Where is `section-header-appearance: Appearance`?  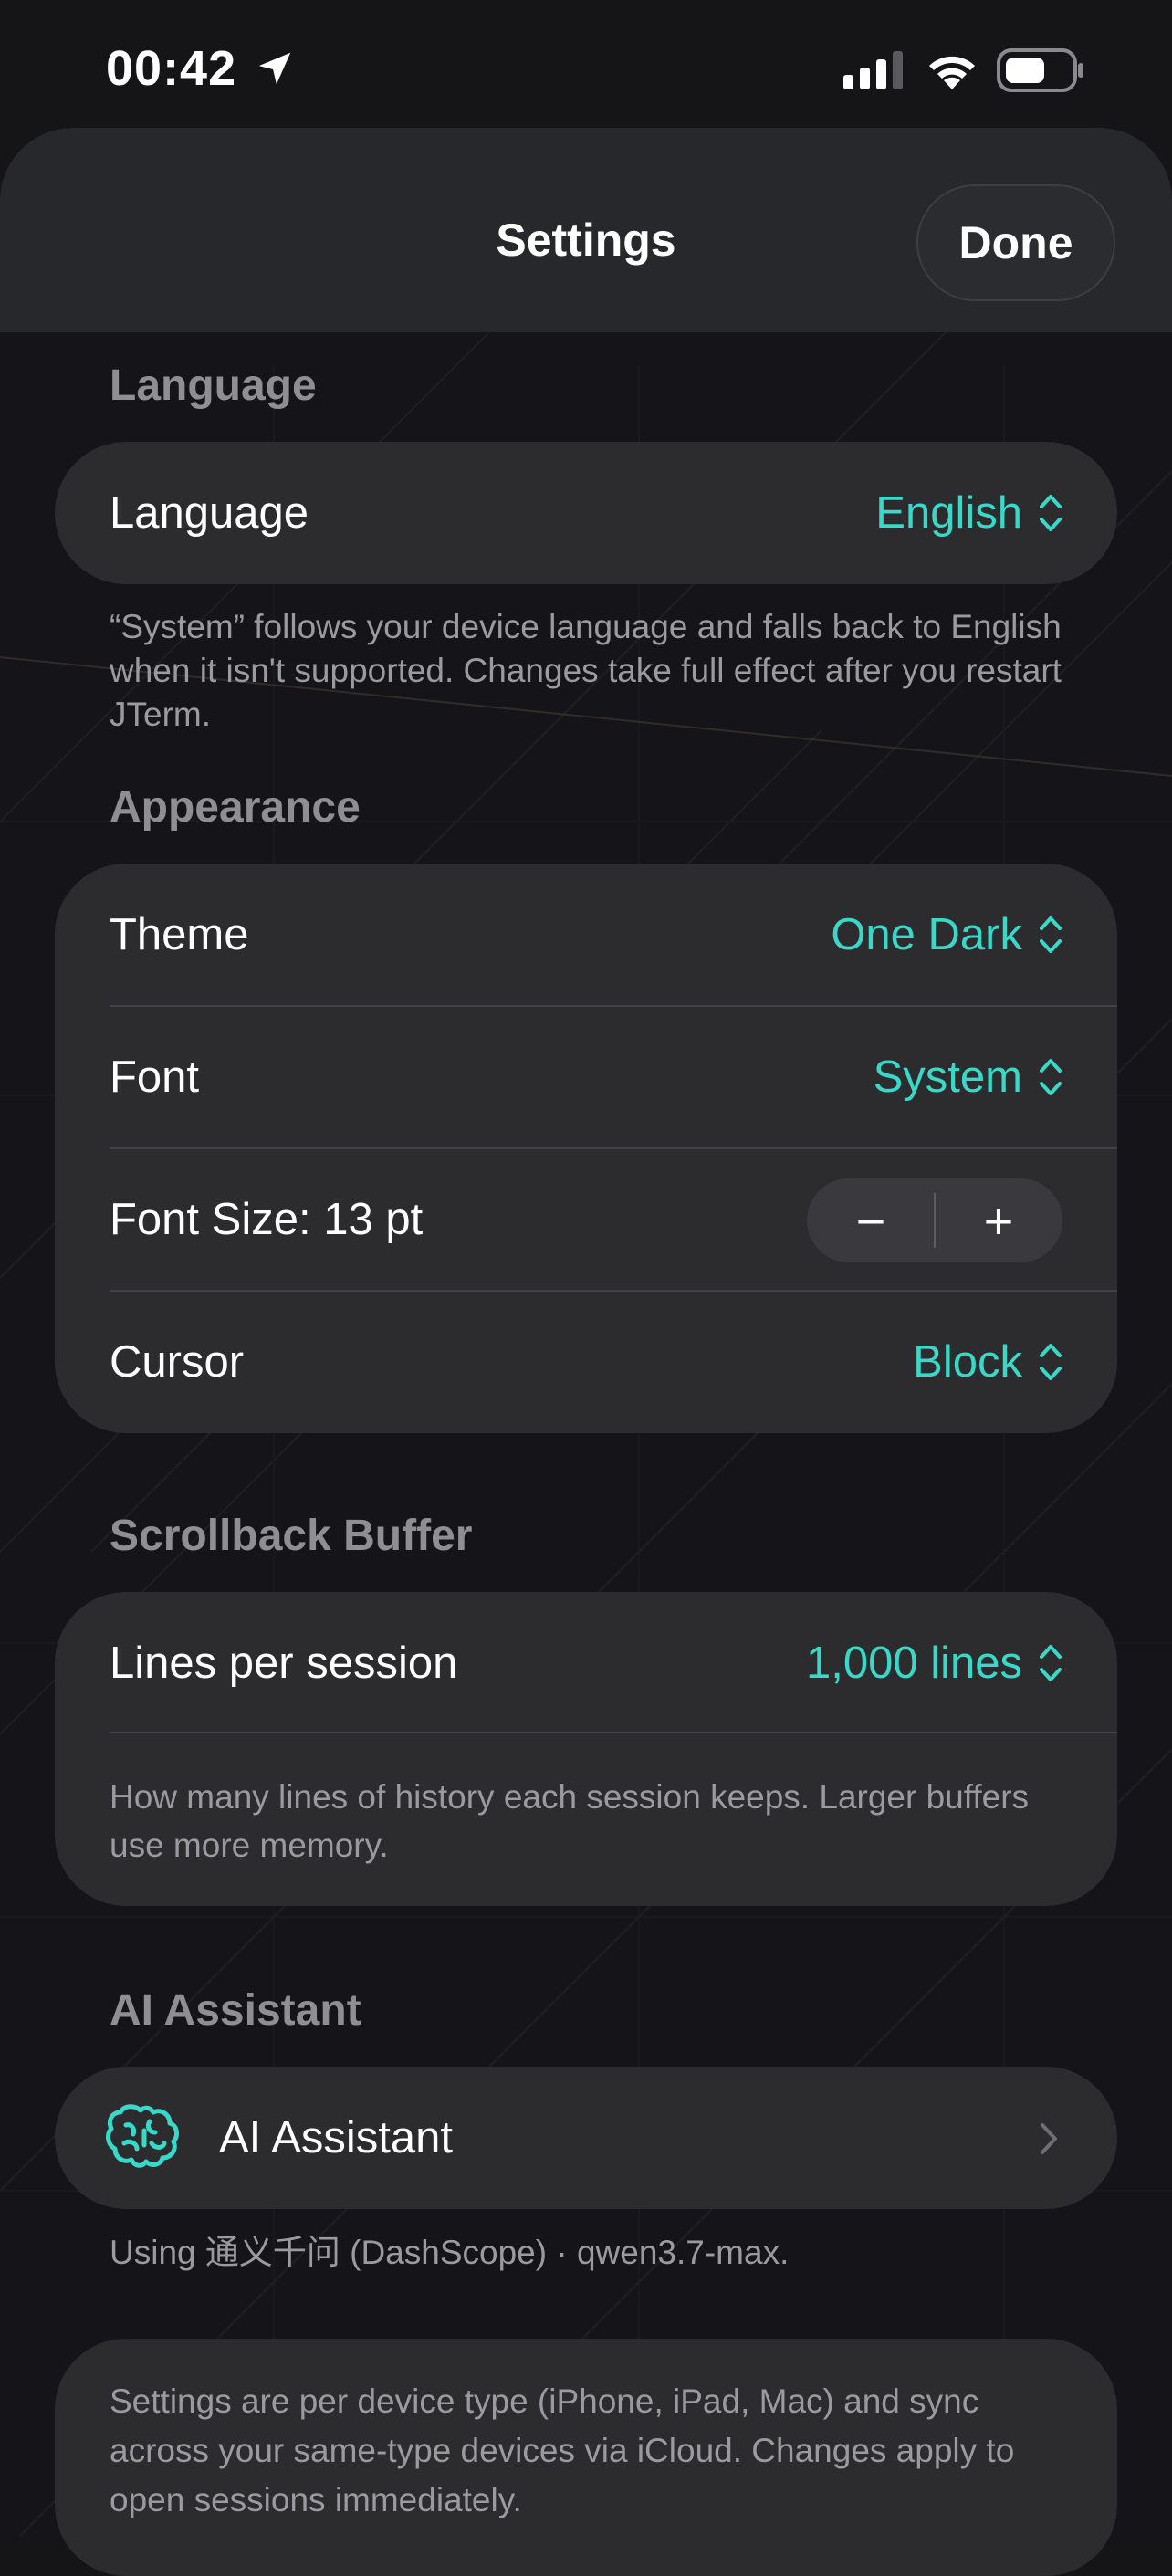
section-header-appearance: Appearance is located at coordinates (235, 808).